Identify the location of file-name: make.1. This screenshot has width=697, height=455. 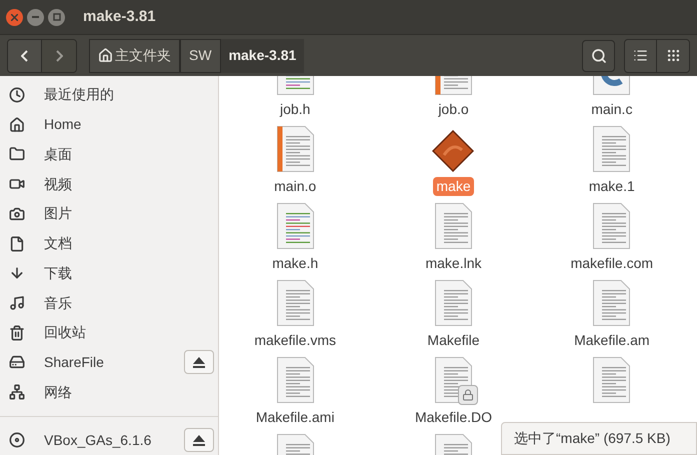
(612, 186).